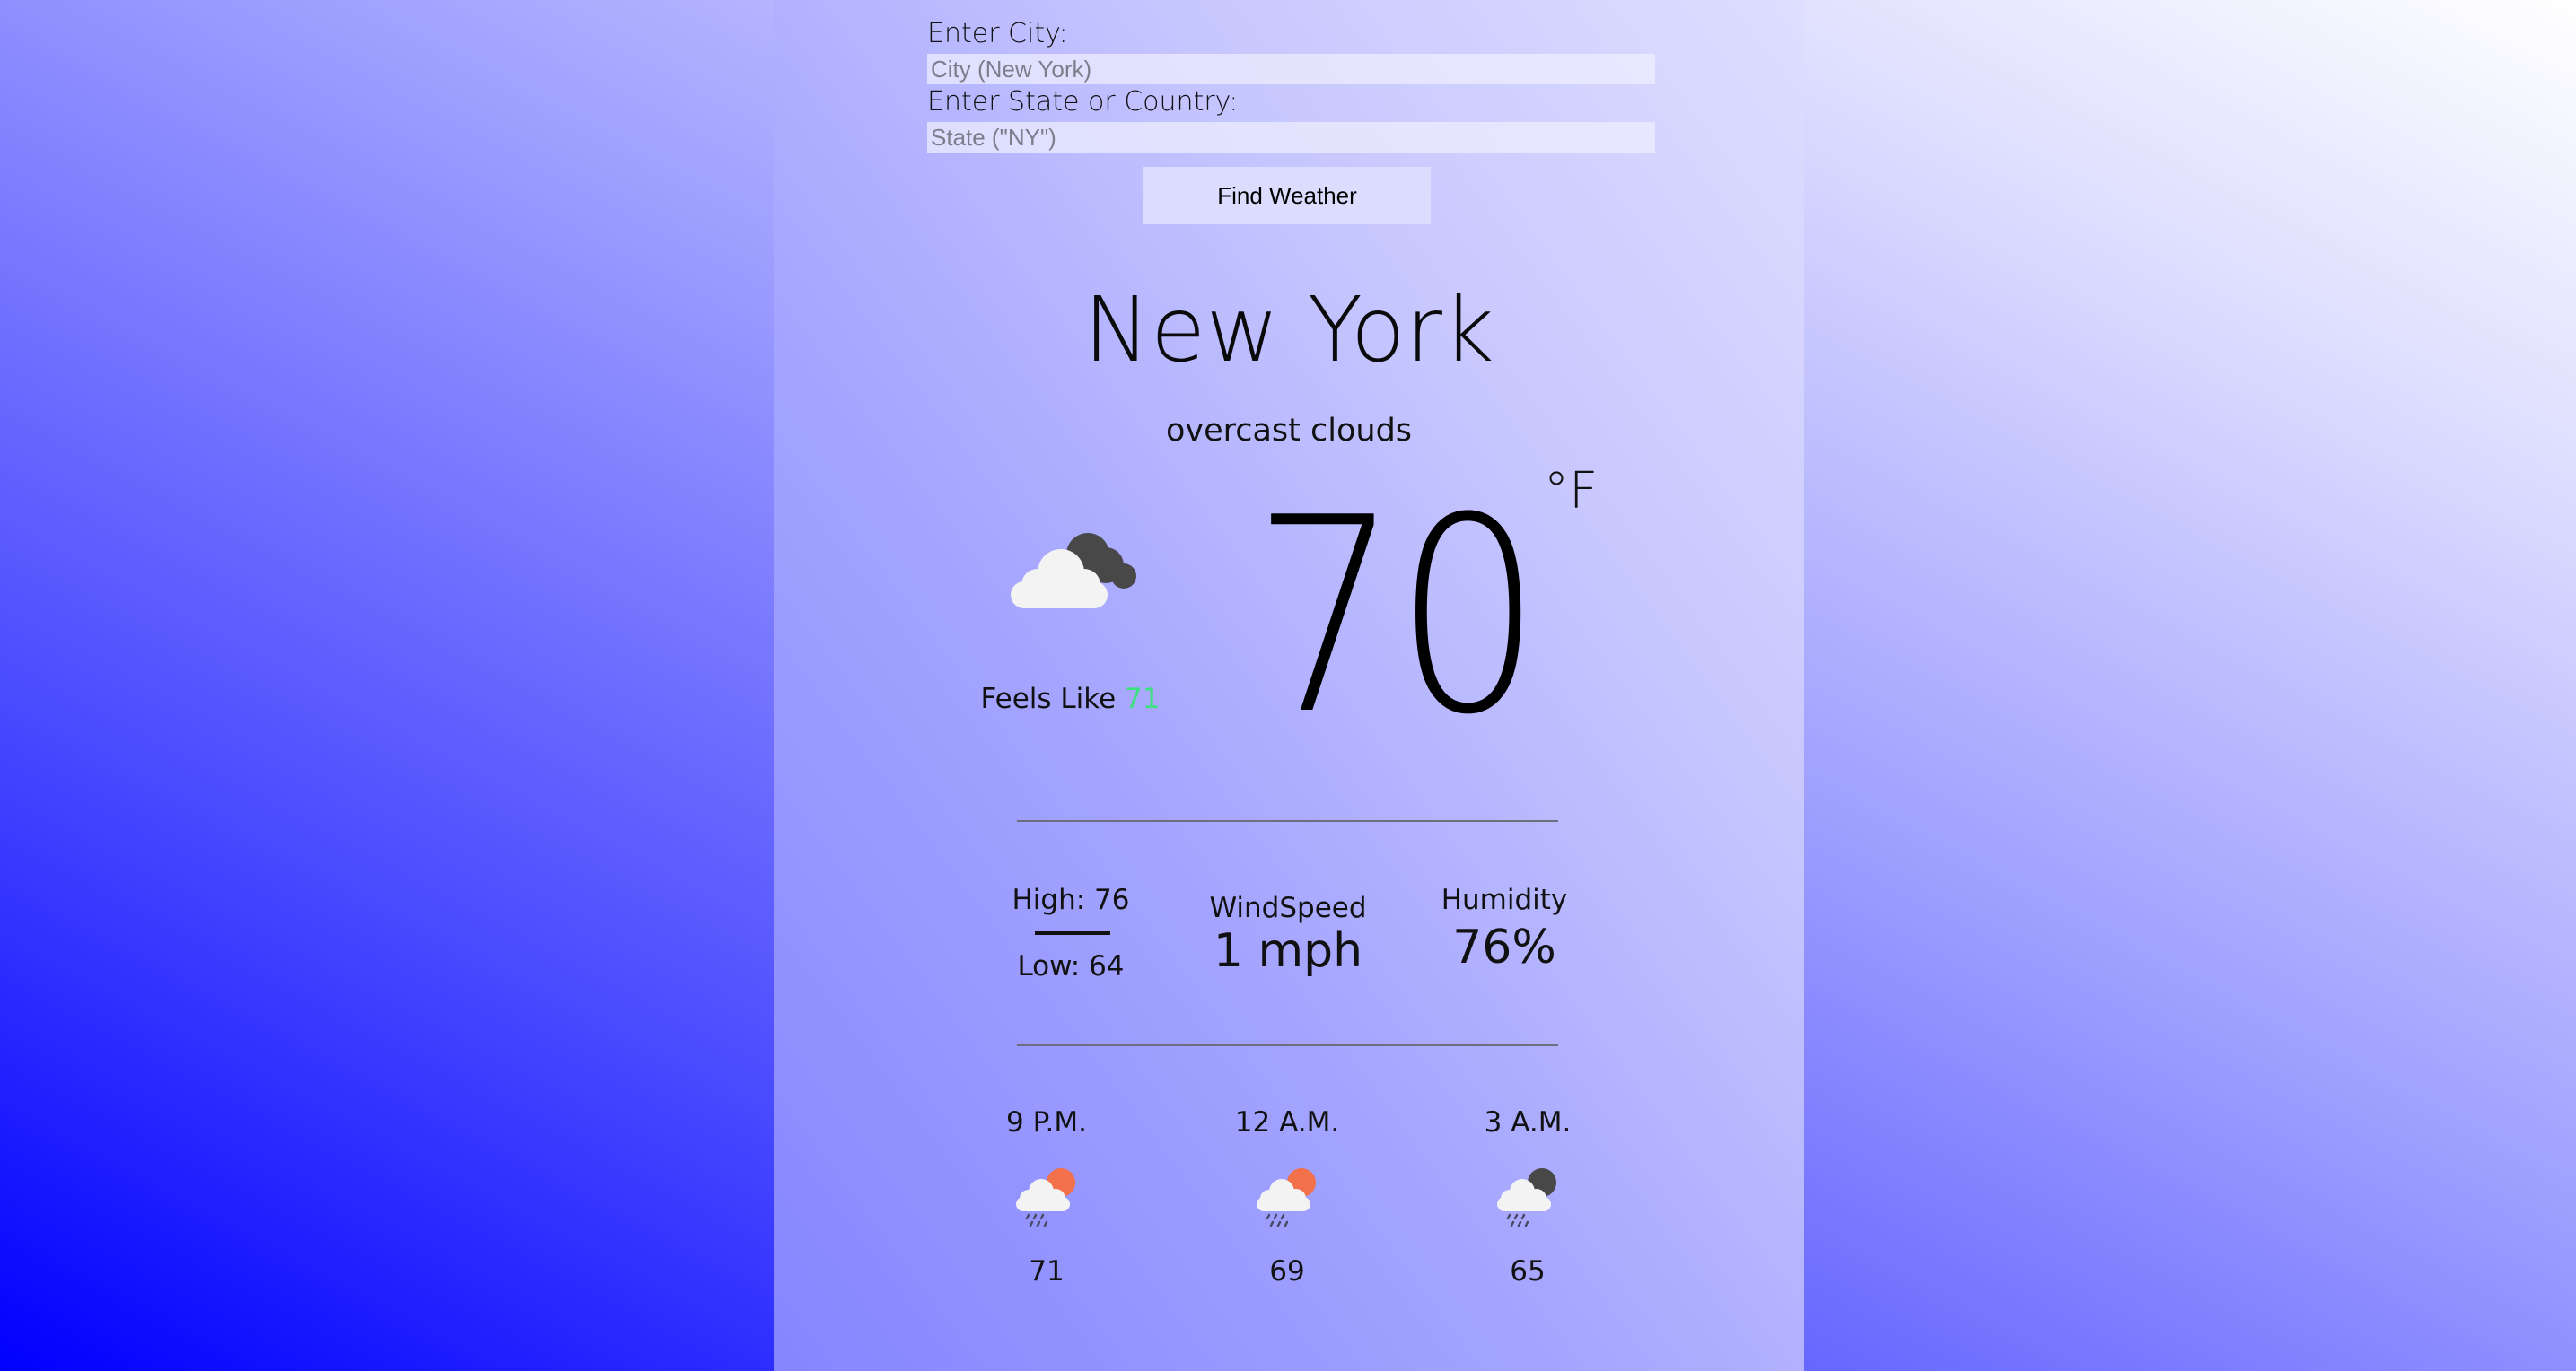 The width and height of the screenshot is (2576, 1371). I want to click on divider-bottom, so click(1287, 1045).